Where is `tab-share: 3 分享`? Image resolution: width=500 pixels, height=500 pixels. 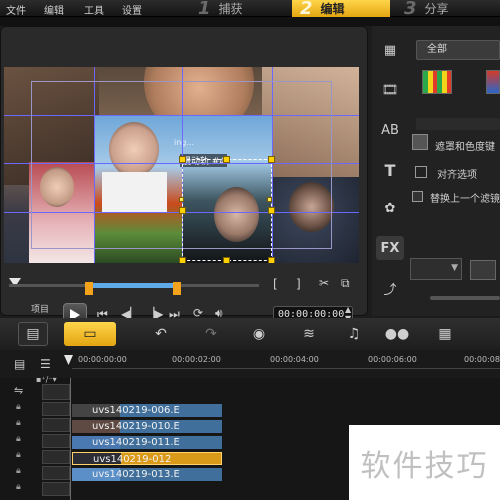
tab-share: 3 分享 is located at coordinates (448, 9).